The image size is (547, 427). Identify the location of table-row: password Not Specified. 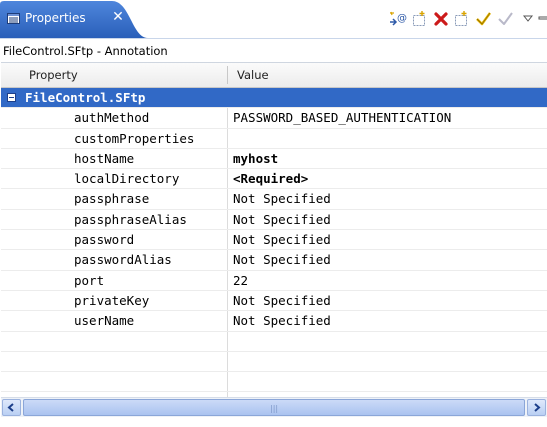
(274, 240).